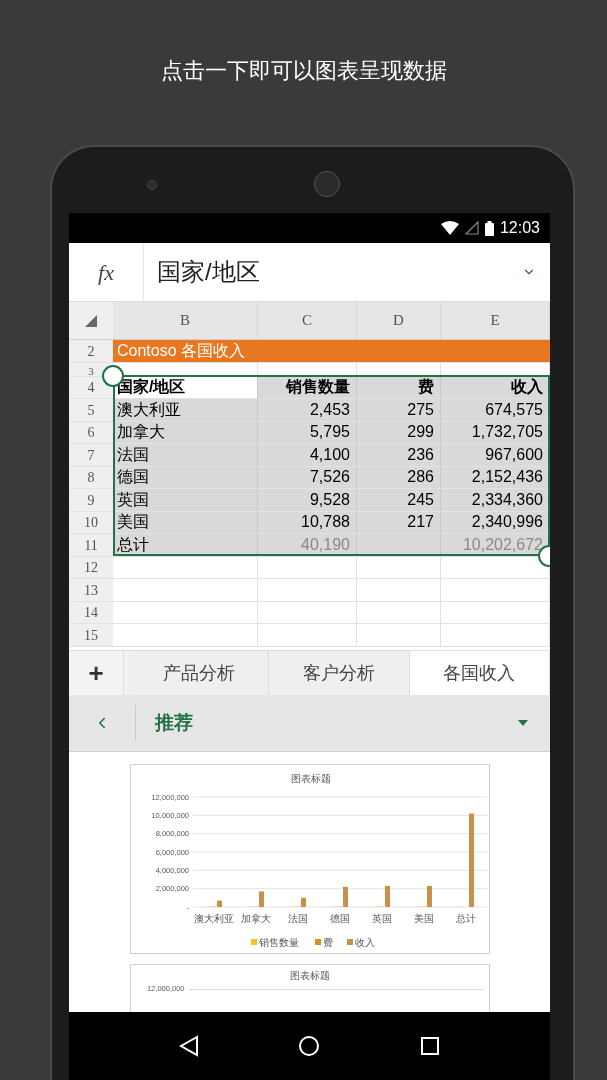 This screenshot has height=1080, width=607. Describe the element at coordinates (297, 918) in the screenshot. I see `category-label: 法国` at that location.